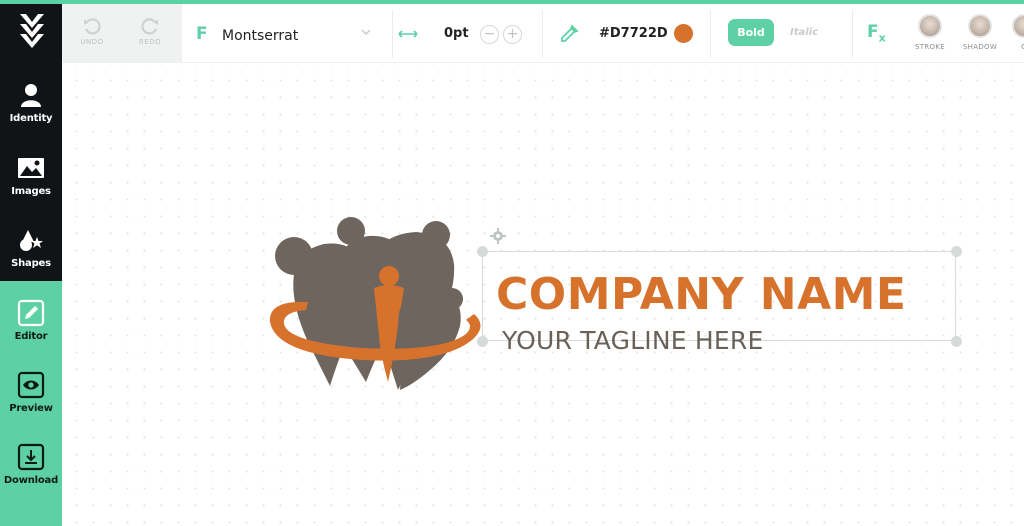 This screenshot has height=526, width=1024. I want to click on text-style-group: Bold Italic, so click(781, 33).